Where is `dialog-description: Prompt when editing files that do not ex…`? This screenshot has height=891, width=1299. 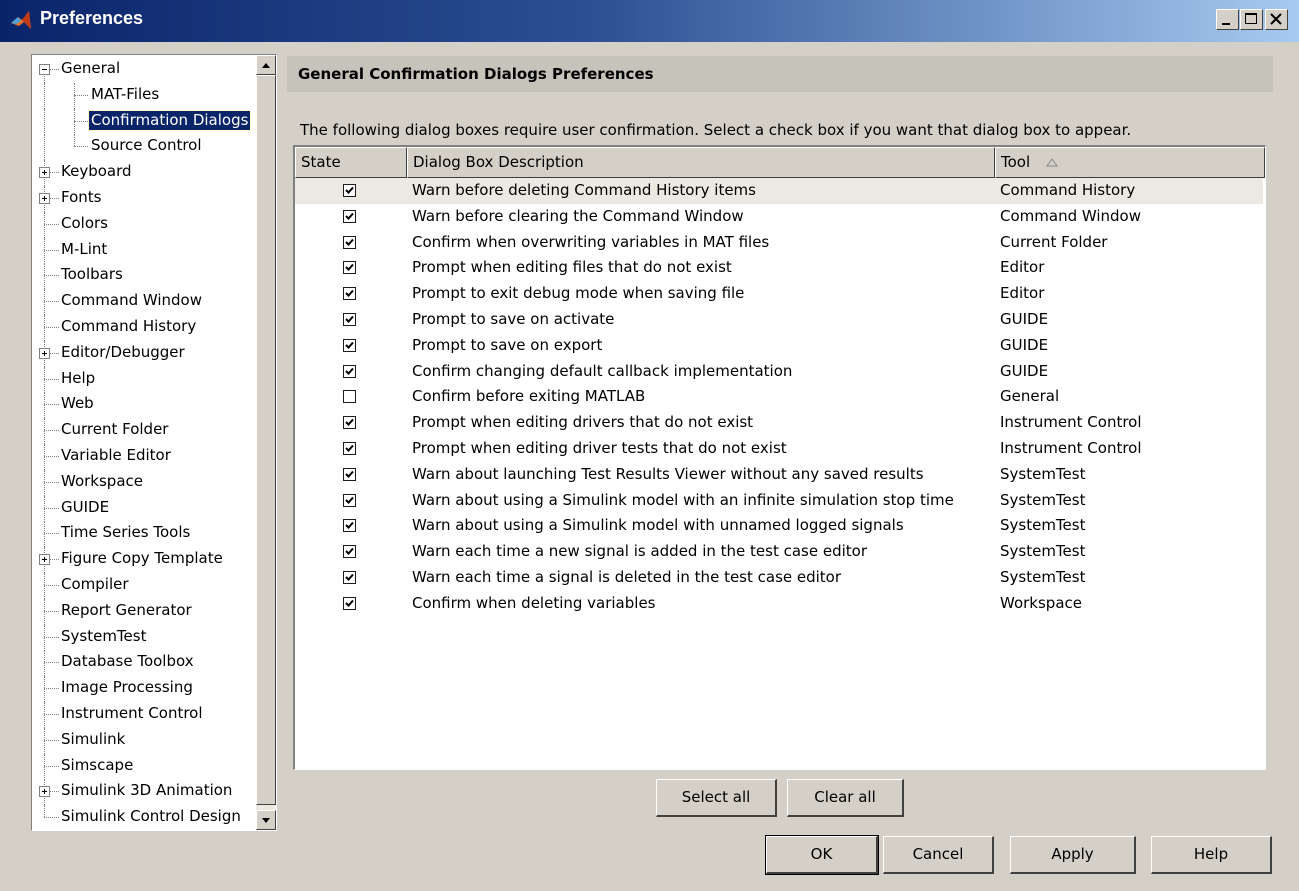 dialog-description: Prompt when editing files that do not ex… is located at coordinates (572, 267).